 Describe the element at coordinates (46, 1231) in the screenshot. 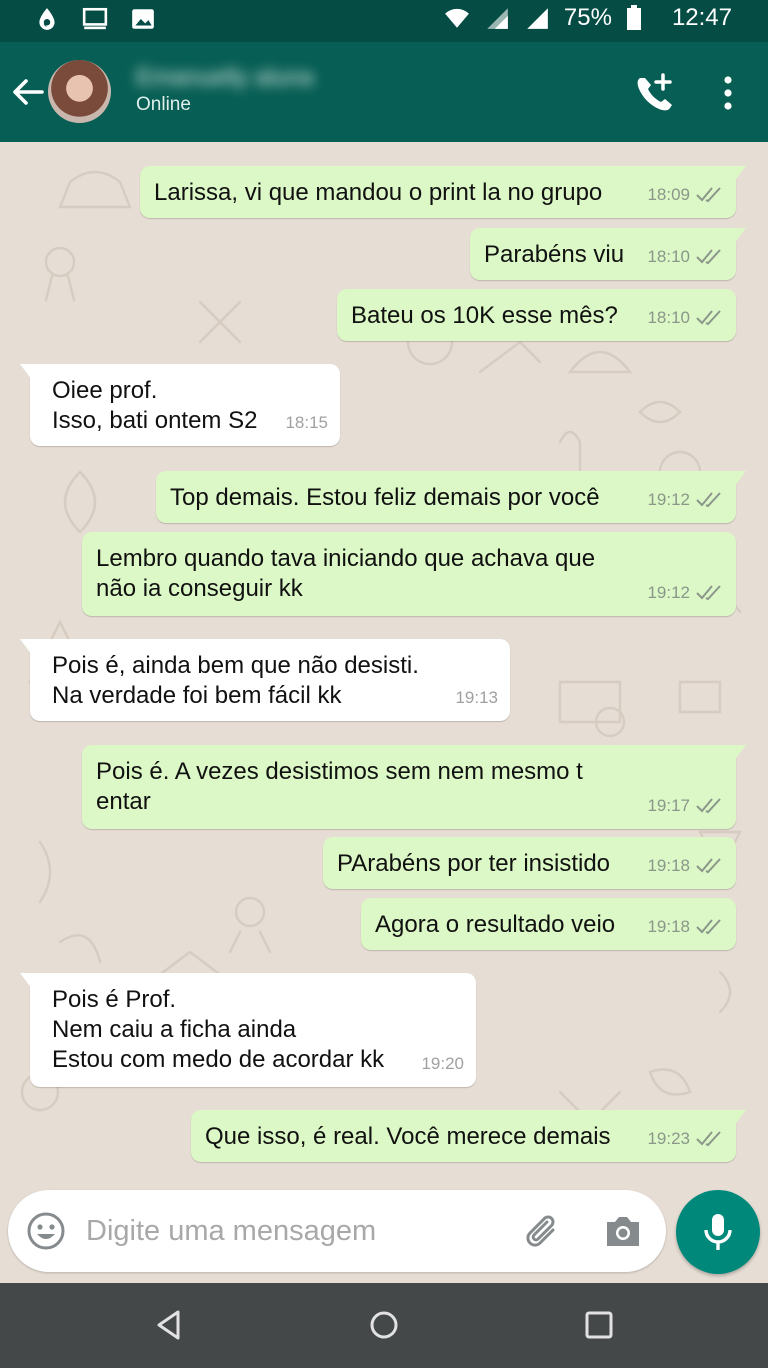

I see `emoji-icon` at that location.